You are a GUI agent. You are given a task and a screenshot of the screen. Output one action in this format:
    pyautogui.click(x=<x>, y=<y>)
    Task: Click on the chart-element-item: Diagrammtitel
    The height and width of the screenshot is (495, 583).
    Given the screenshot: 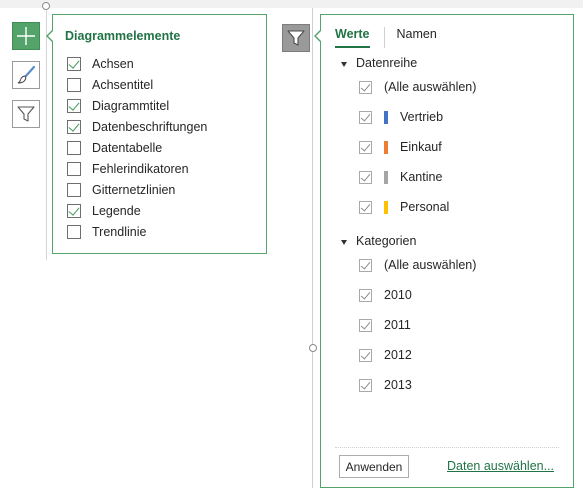 What is the action you would take?
    pyautogui.click(x=137, y=105)
    